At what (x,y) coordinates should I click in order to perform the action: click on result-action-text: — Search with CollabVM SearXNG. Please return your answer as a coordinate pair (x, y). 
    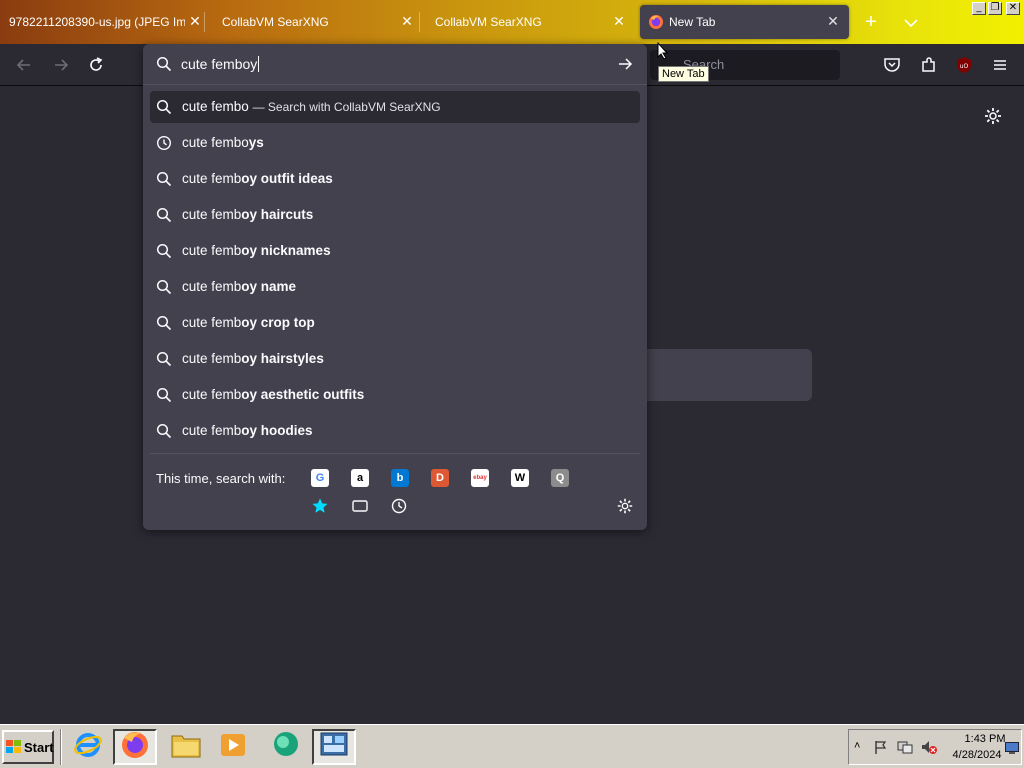
    Looking at the image, I should click on (346, 107).